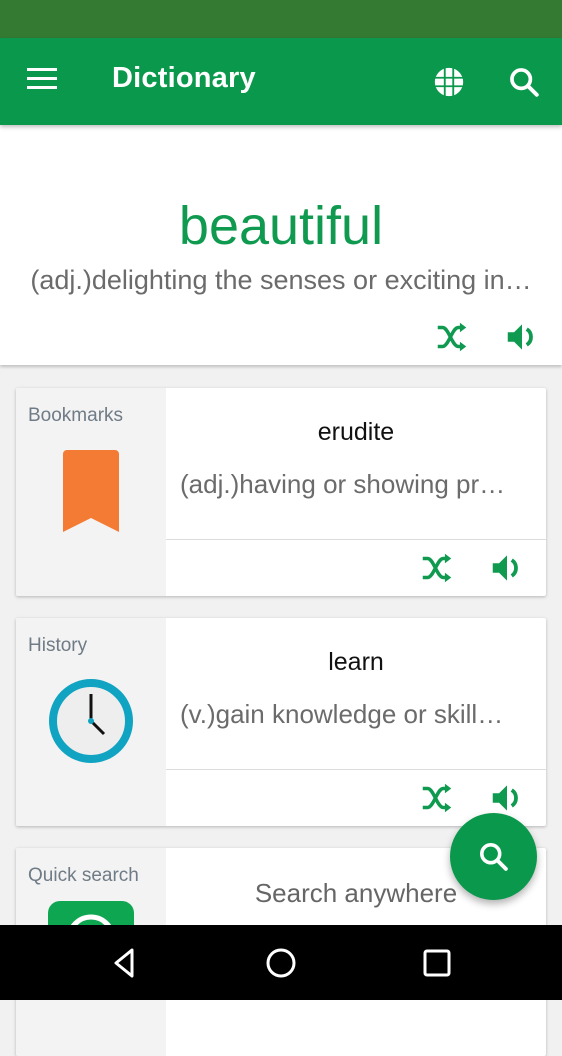 This screenshot has height=1056, width=562. I want to click on recents-icon, so click(437, 963).